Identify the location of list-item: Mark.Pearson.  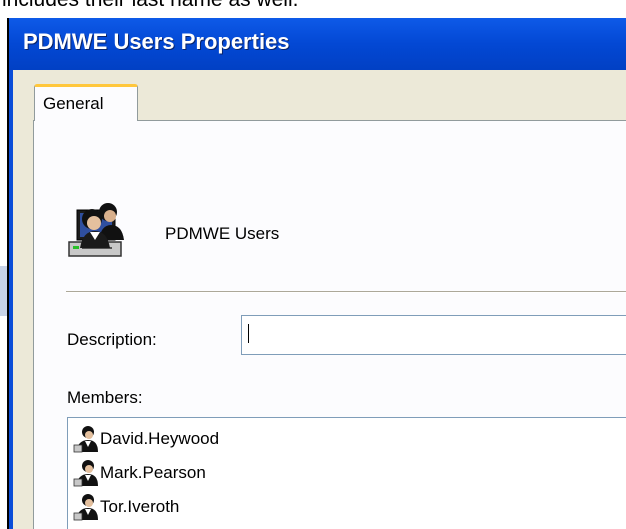
(139, 473).